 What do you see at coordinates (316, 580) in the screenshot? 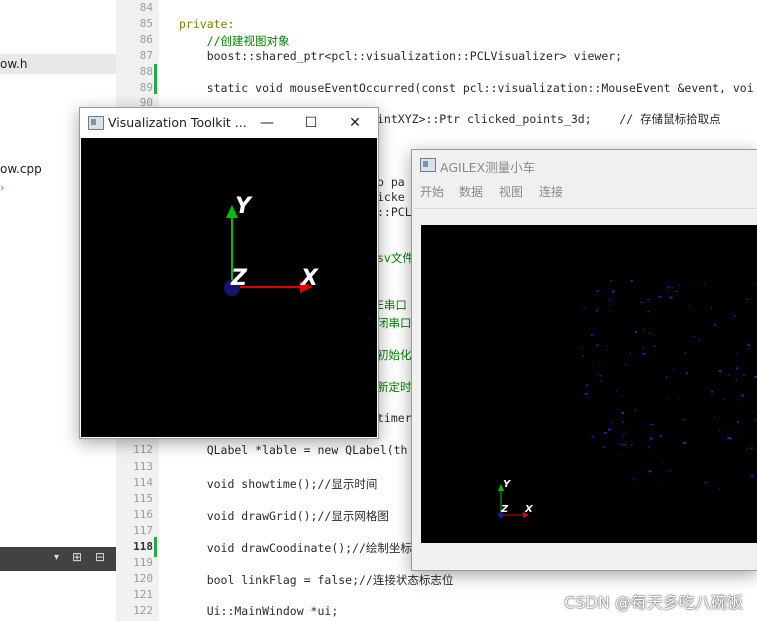
I see `code-line: bool linkFlag = false;//连接状态标志位` at bounding box center [316, 580].